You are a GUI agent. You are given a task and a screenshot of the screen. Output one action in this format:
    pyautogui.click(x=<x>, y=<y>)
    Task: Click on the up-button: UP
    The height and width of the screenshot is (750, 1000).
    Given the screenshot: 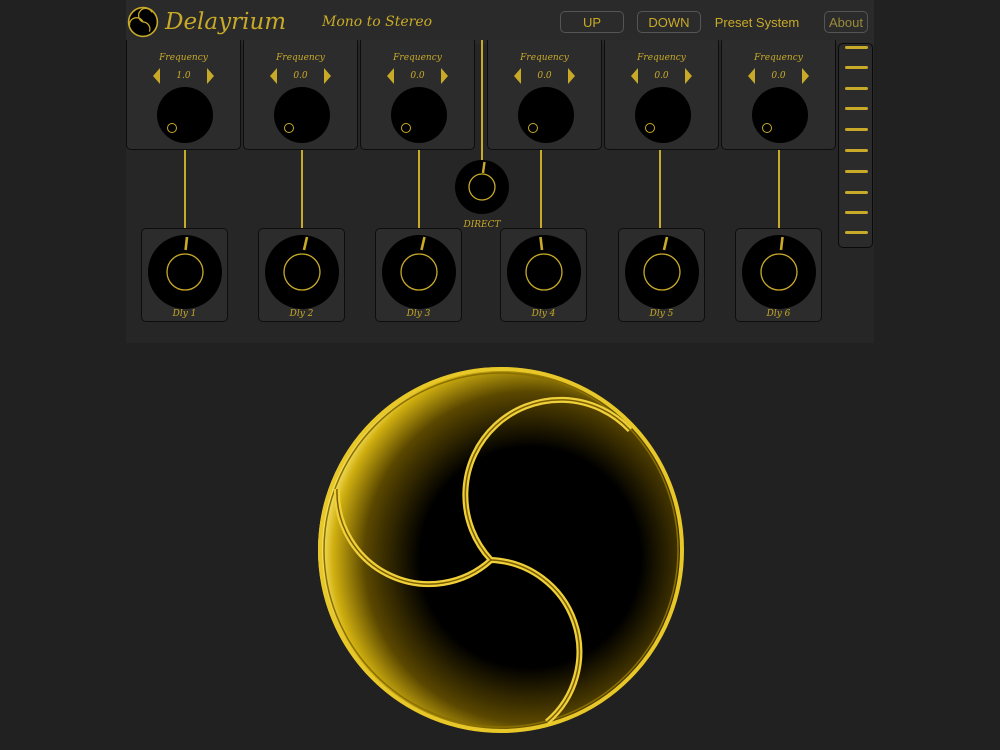 What is the action you would take?
    pyautogui.click(x=592, y=22)
    